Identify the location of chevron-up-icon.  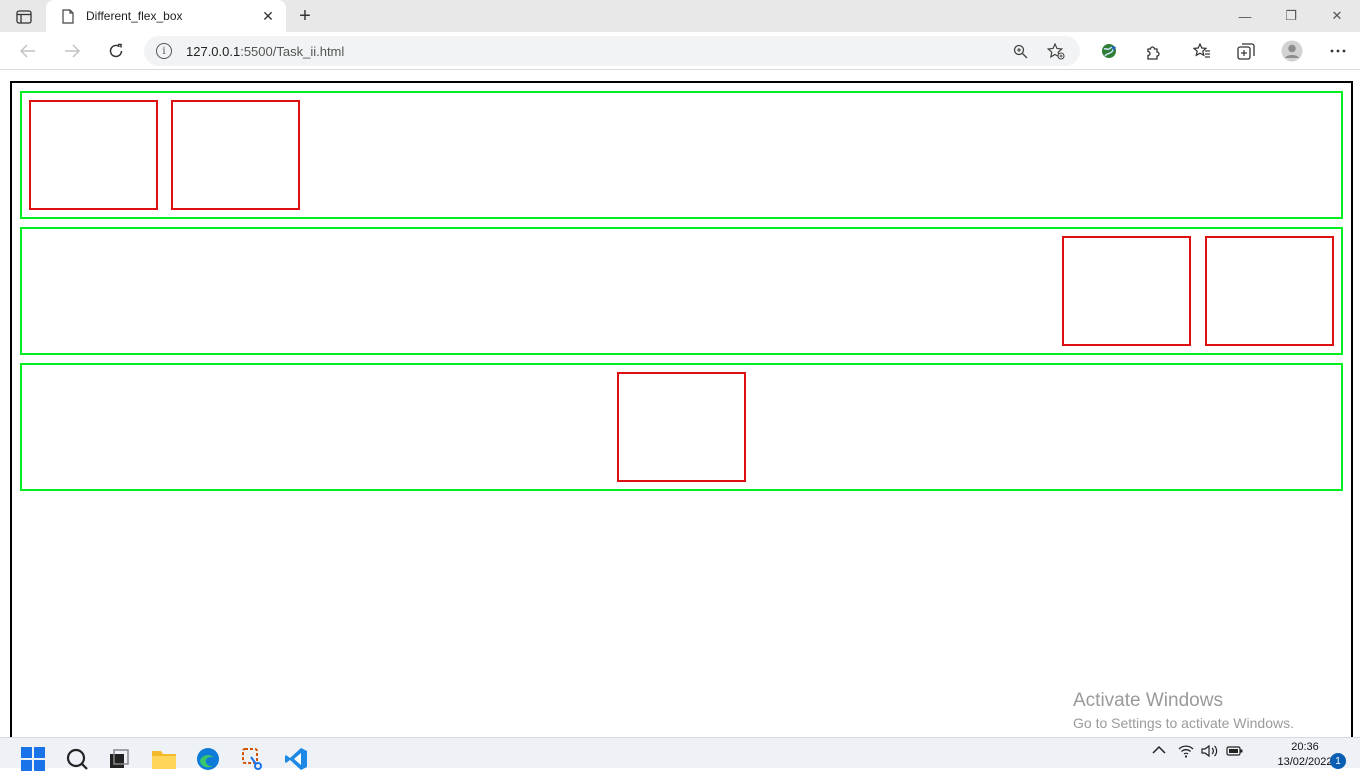
(1159, 751).